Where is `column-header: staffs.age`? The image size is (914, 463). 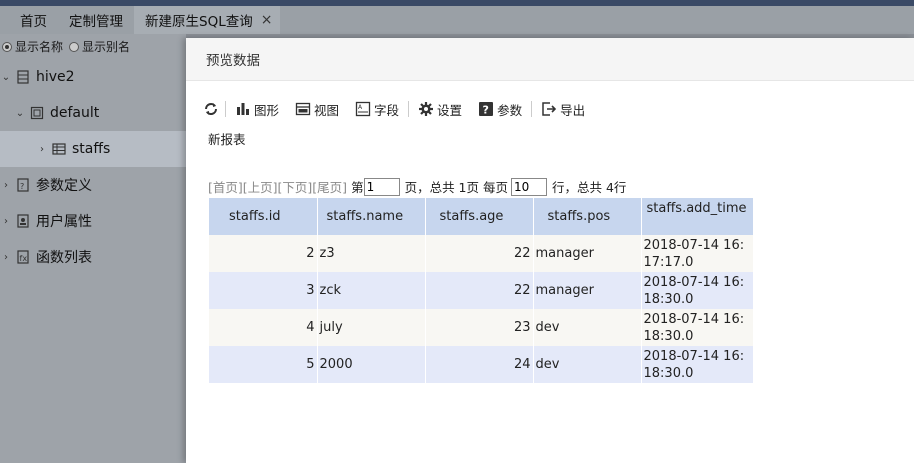 column-header: staffs.age is located at coordinates (479, 216).